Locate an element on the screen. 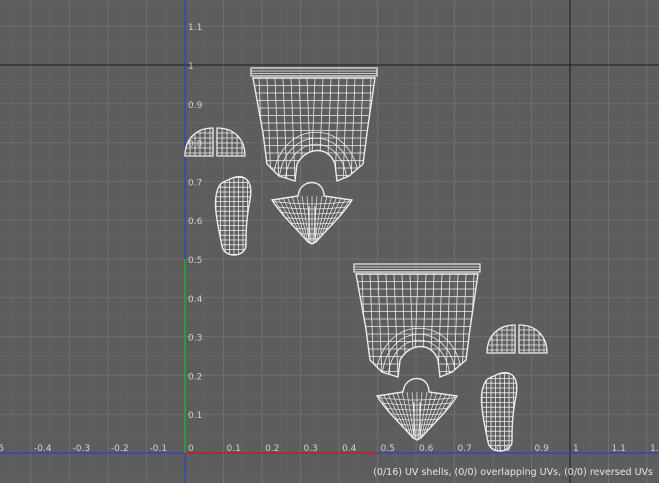  u-tick-label: 0.1 is located at coordinates (234, 449).